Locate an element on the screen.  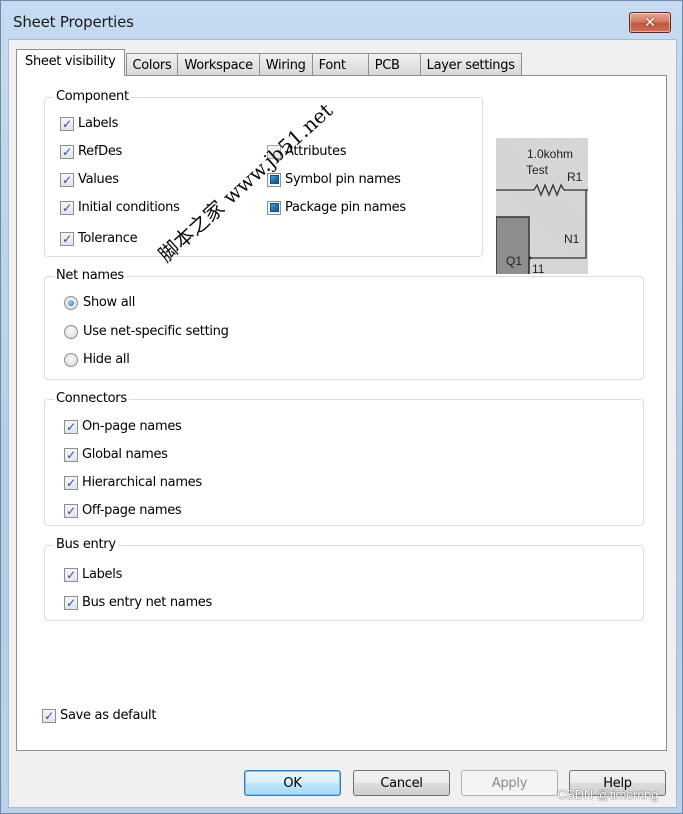
checkbox-box is located at coordinates (274, 207).